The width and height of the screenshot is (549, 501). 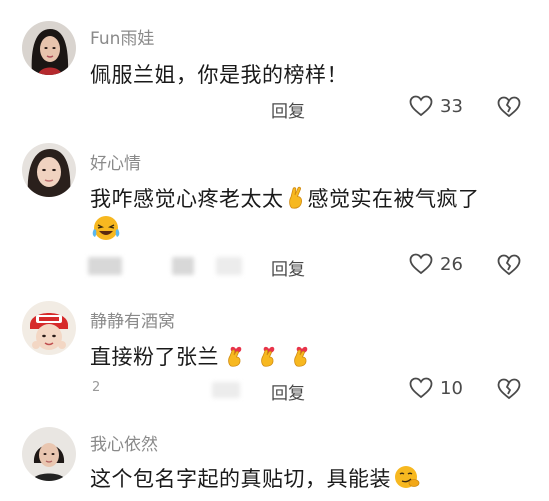 What do you see at coordinates (436, 106) in the screenshot?
I see `like-button: 33` at bounding box center [436, 106].